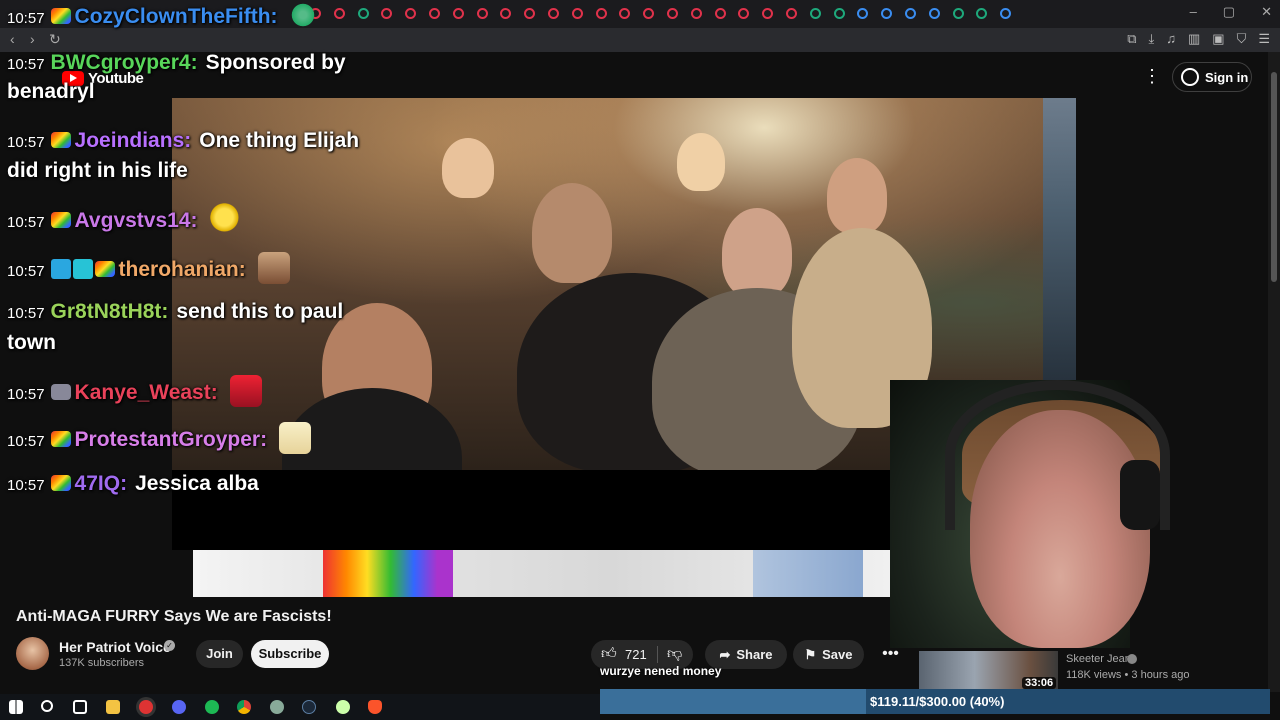 This screenshot has height=720, width=1280. I want to click on chat-message: 10:57 Gr8tN8tH8t: send this to paul, so click(175, 312).